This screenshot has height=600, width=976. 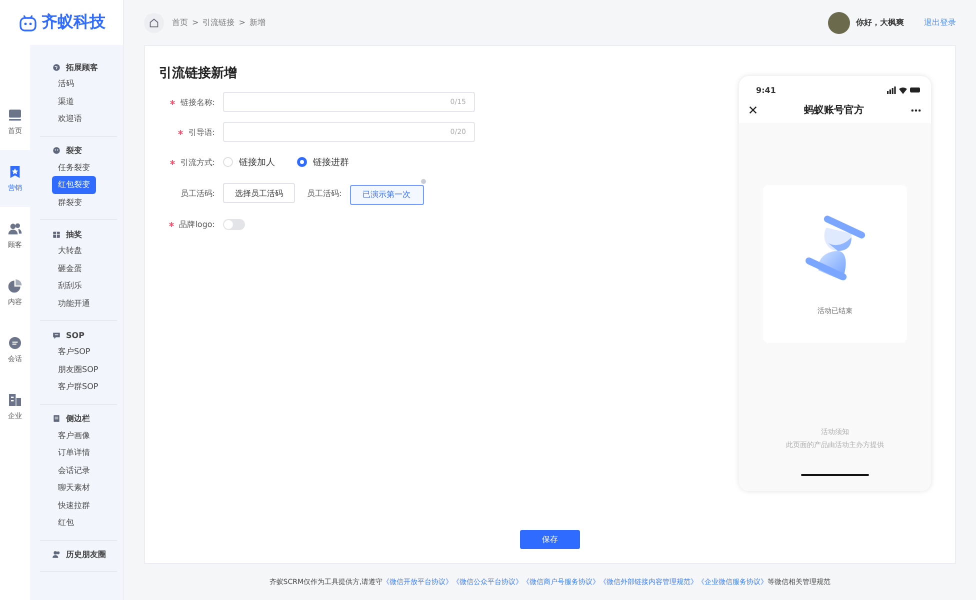 I want to click on menu-item: 红包, so click(x=66, y=523).